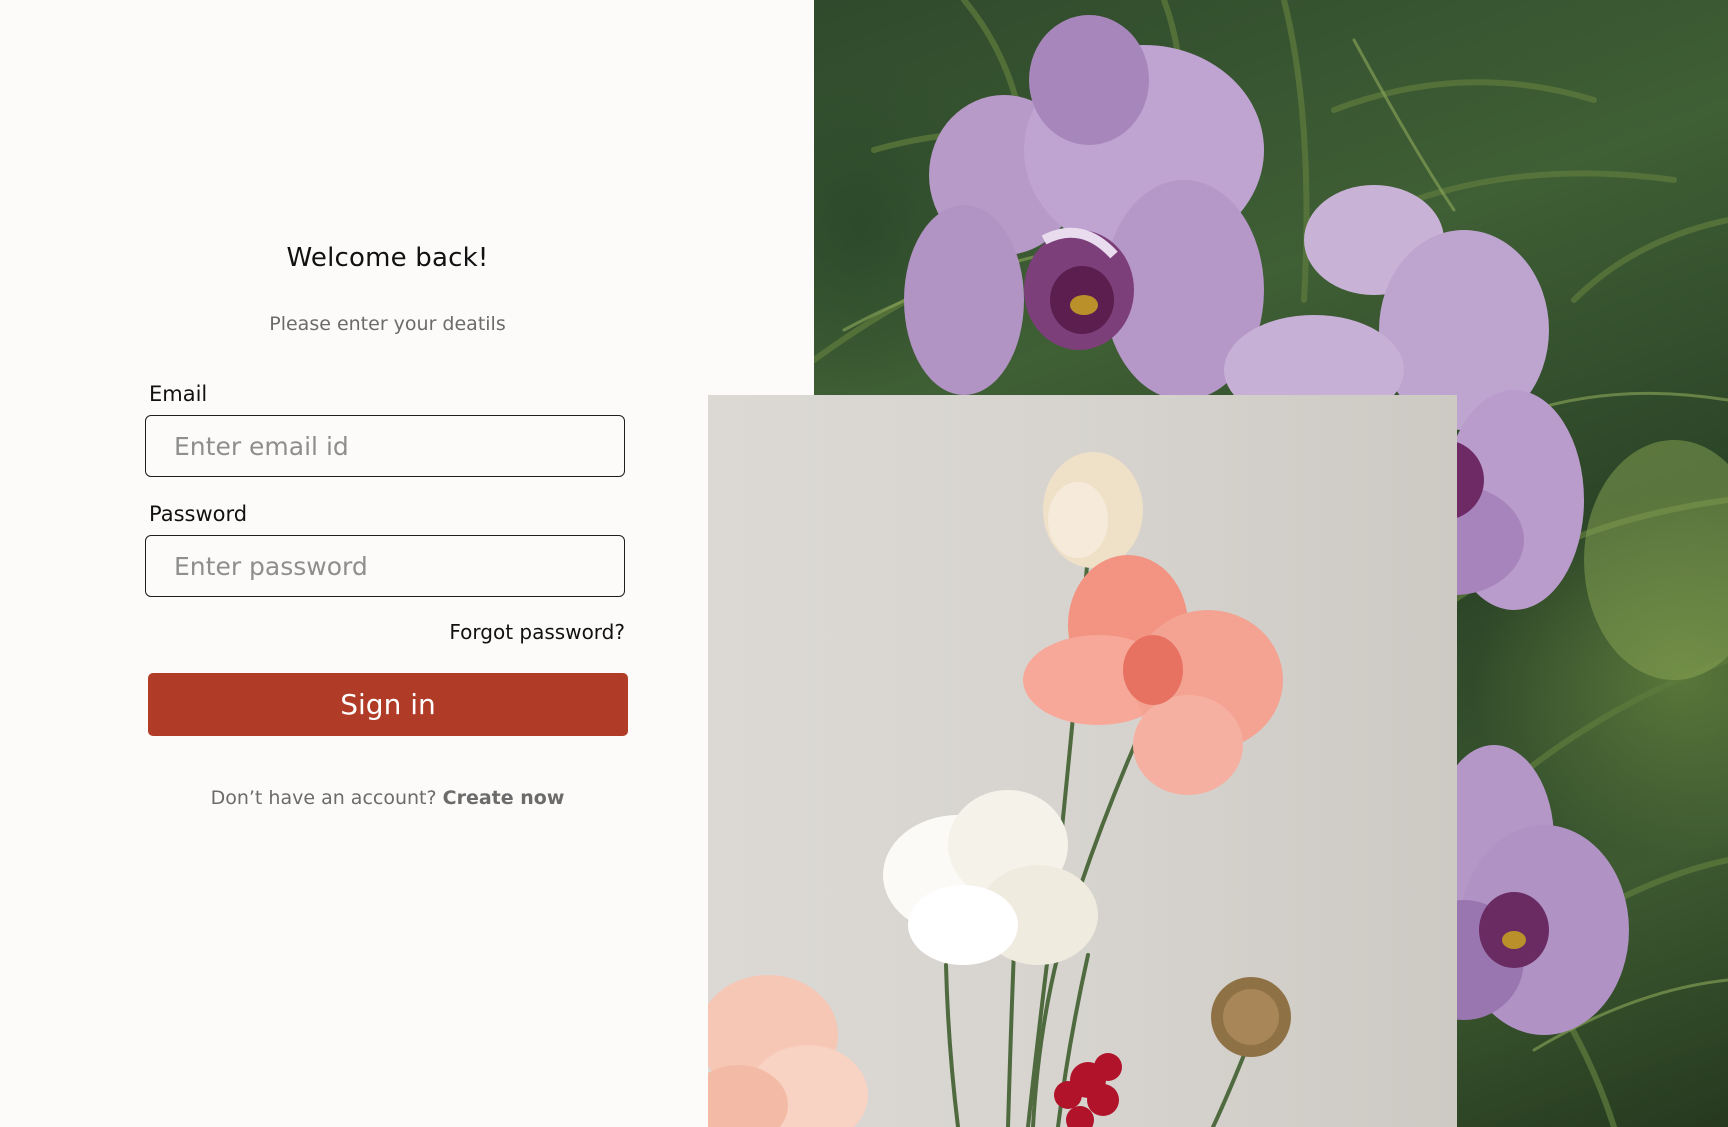 The height and width of the screenshot is (1127, 1728). I want to click on signup-prompt-text: Don’t have an account?, so click(323, 798).